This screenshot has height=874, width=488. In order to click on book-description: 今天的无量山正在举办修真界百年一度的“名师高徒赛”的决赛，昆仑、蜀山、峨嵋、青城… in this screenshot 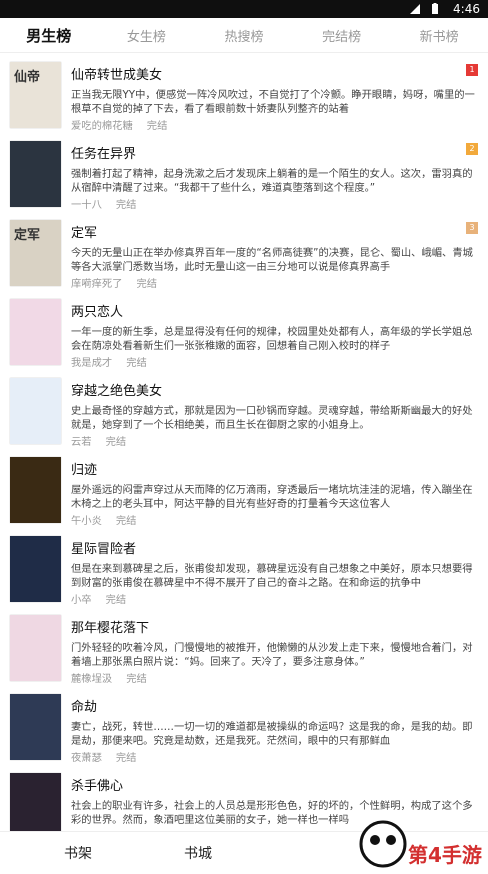, I will do `click(272, 260)`.